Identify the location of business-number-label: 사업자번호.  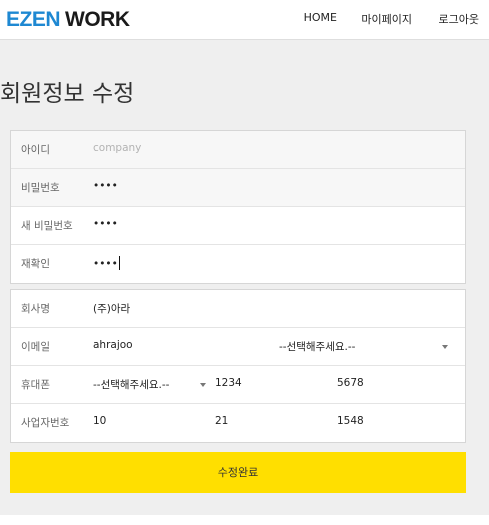
(45, 423).